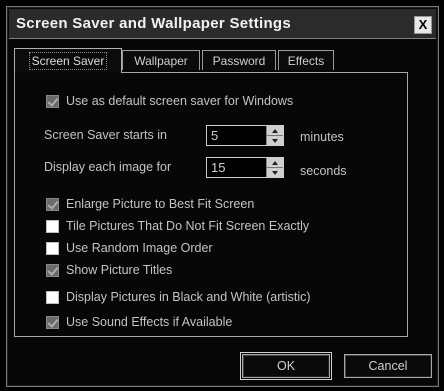 The image size is (444, 391). I want to click on dialog-title: Screen Saver and Wallpaper Settings, so click(154, 23).